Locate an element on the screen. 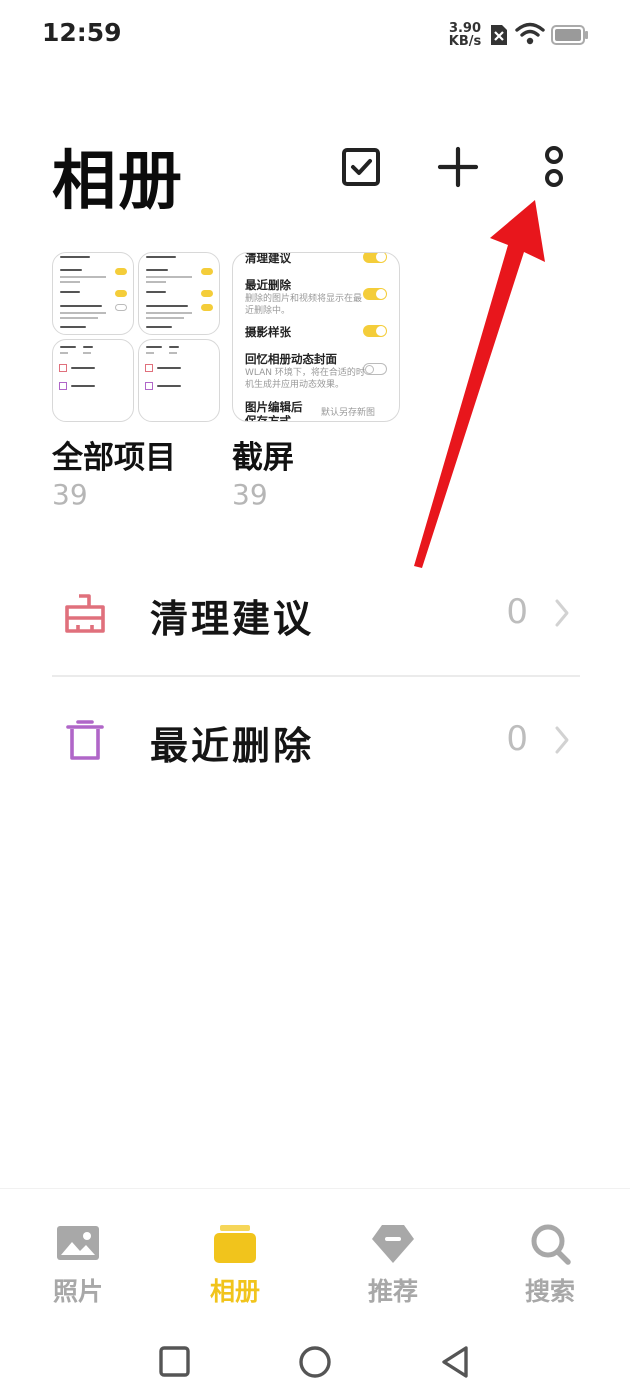 This screenshot has width=630, height=1400. trash-icon is located at coordinates (85, 740).